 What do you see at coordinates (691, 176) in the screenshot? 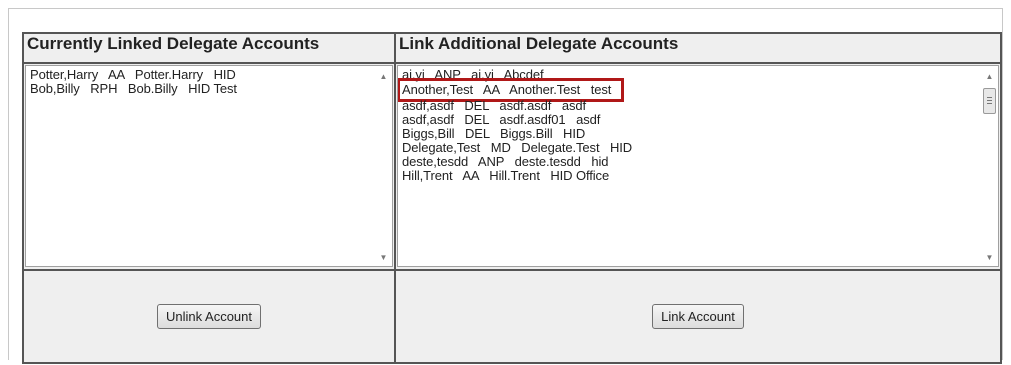
I see `list-item: Hill,Trent AA Hill.Trent HID Office` at bounding box center [691, 176].